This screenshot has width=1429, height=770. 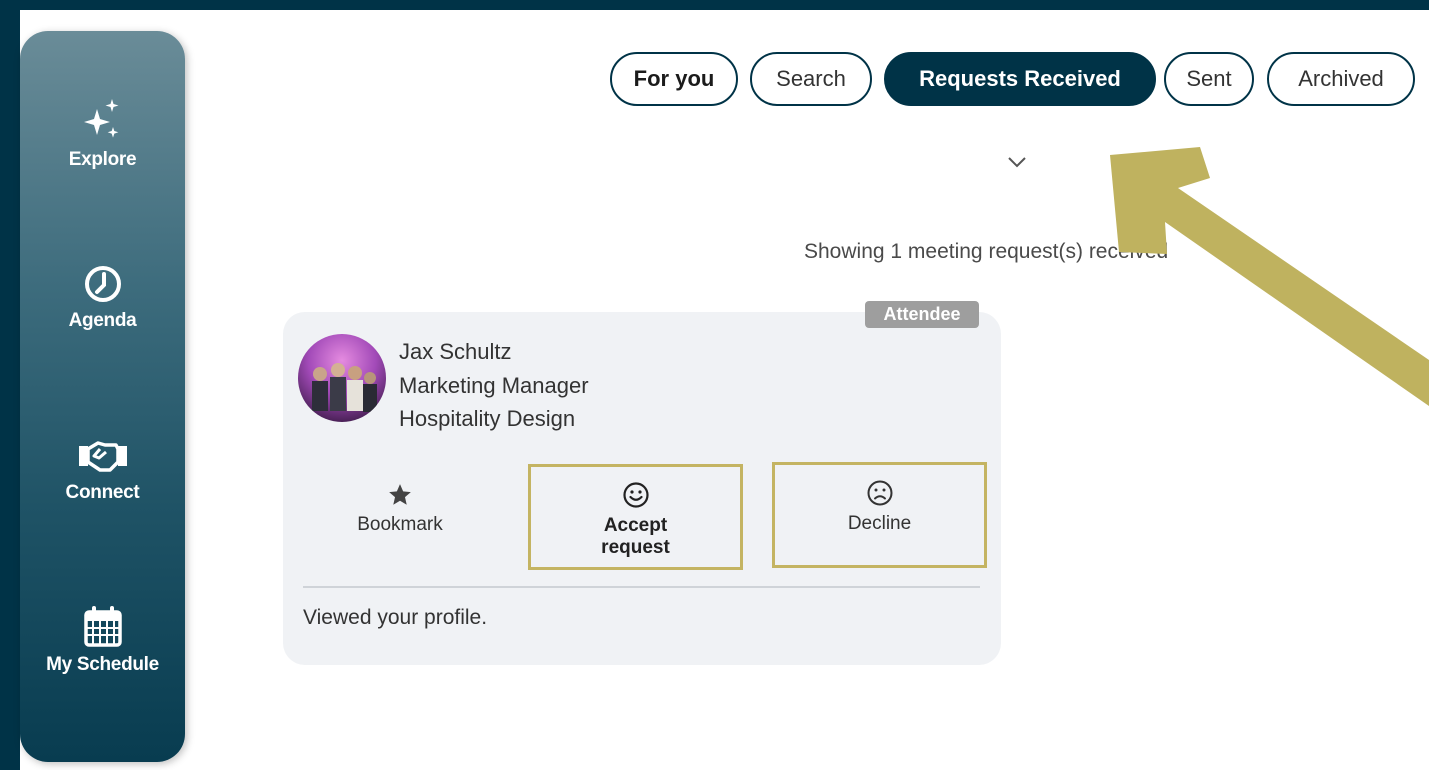 What do you see at coordinates (1341, 79) in the screenshot?
I see `tab-archived: Archived` at bounding box center [1341, 79].